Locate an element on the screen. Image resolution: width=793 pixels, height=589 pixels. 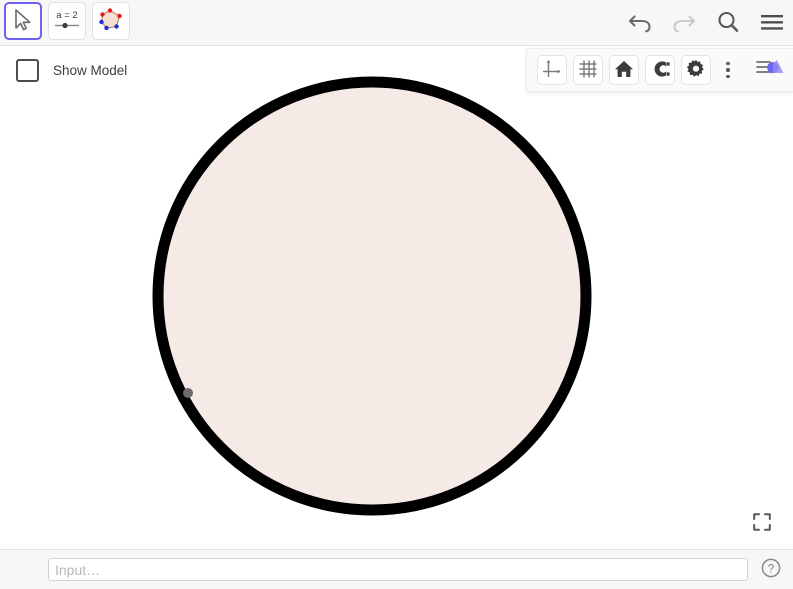
fullscreen-expand-icon is located at coordinates (762, 524).